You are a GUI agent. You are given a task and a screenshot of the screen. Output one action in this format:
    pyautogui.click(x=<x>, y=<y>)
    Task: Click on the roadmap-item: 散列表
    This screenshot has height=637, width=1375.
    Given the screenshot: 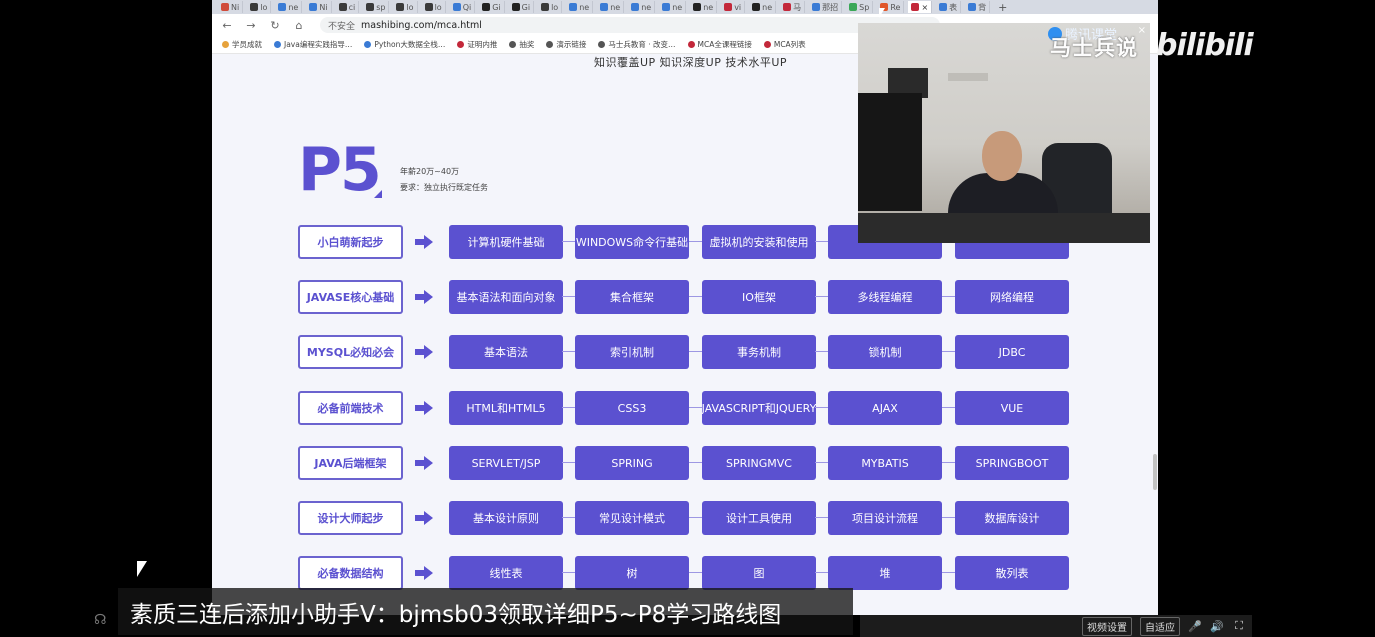 What is the action you would take?
    pyautogui.click(x=1012, y=573)
    